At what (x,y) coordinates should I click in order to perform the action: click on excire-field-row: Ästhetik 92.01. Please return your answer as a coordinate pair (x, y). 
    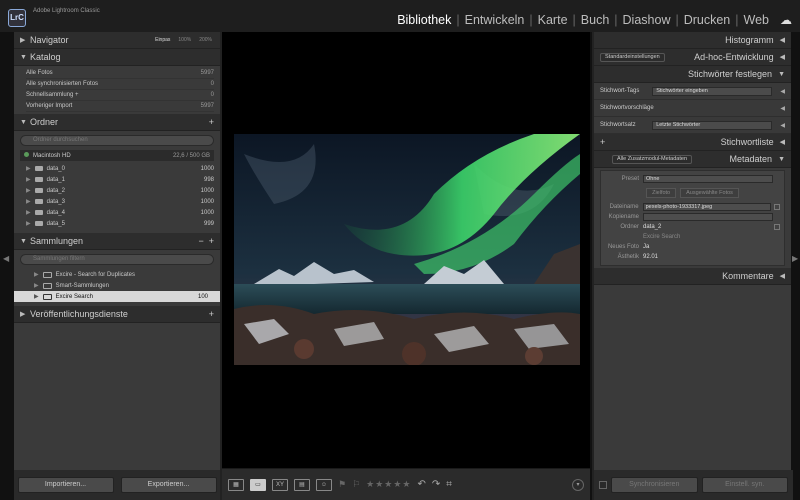
    Looking at the image, I should click on (638, 257).